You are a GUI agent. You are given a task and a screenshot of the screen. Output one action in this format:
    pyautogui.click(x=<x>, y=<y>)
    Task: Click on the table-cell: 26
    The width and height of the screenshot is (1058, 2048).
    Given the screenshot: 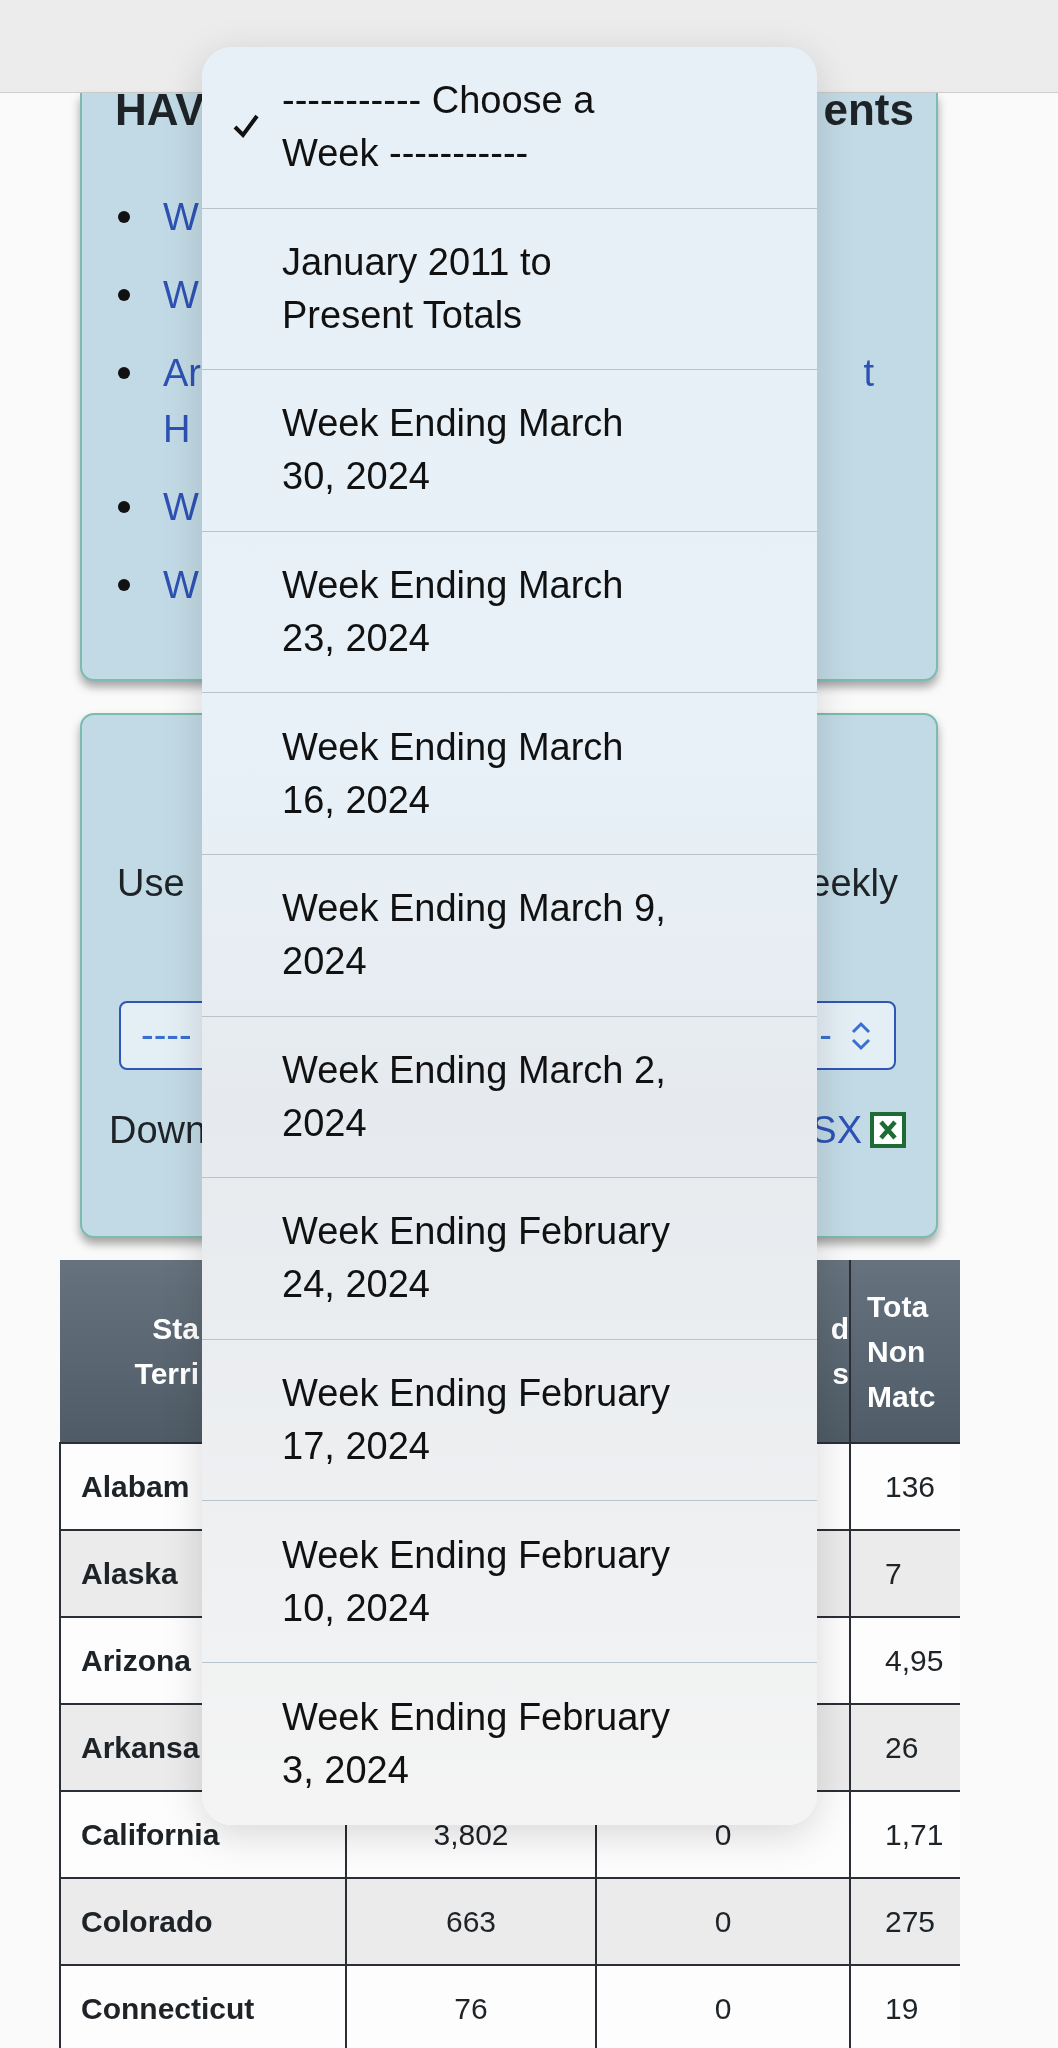 What is the action you would take?
    pyautogui.click(x=905, y=1747)
    